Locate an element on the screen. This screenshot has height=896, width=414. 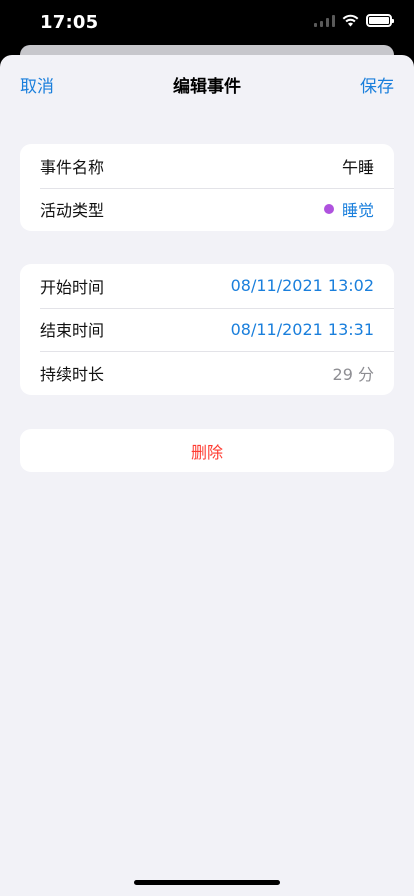
status-icons is located at coordinates (354, 20).